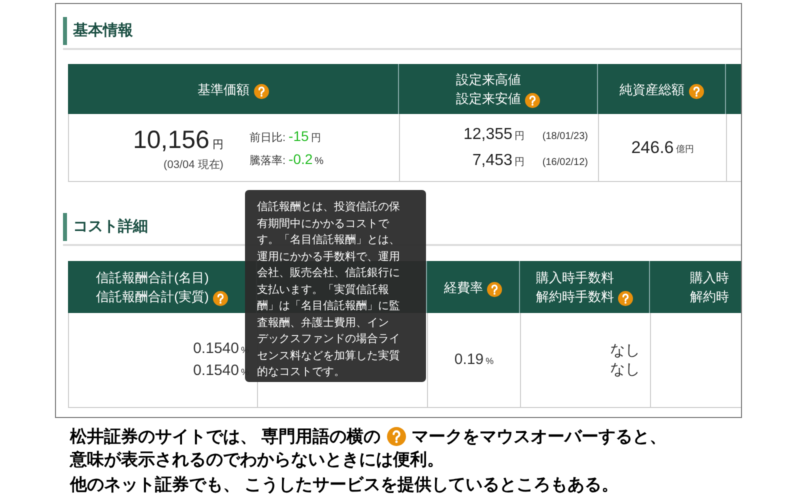 This screenshot has width=800, height=500. What do you see at coordinates (300, 159) in the screenshot?
I see `change-value: -0.2` at bounding box center [300, 159].